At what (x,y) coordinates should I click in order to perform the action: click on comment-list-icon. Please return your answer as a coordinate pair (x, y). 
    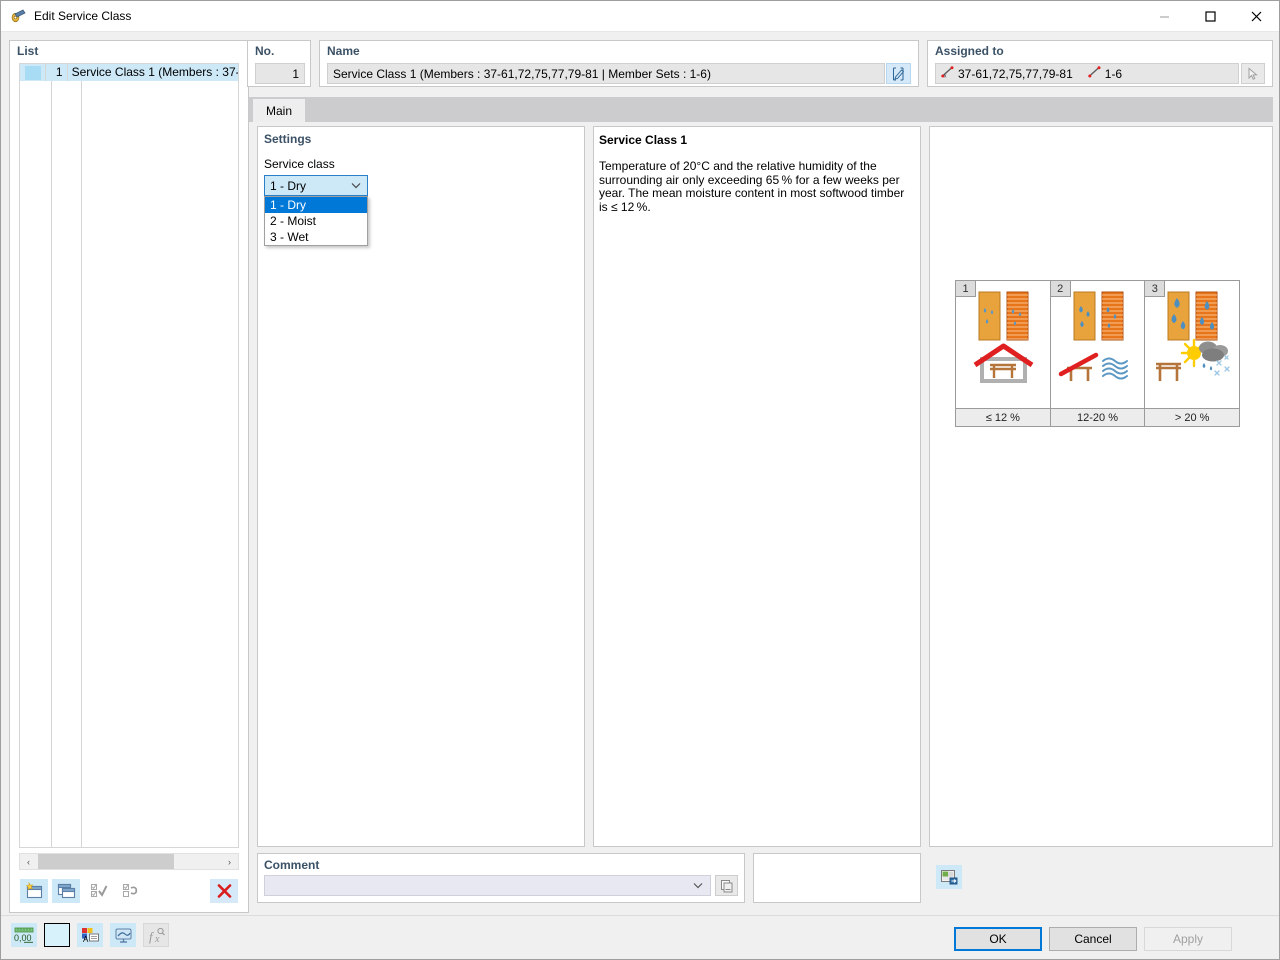
    Looking at the image, I should click on (726, 885).